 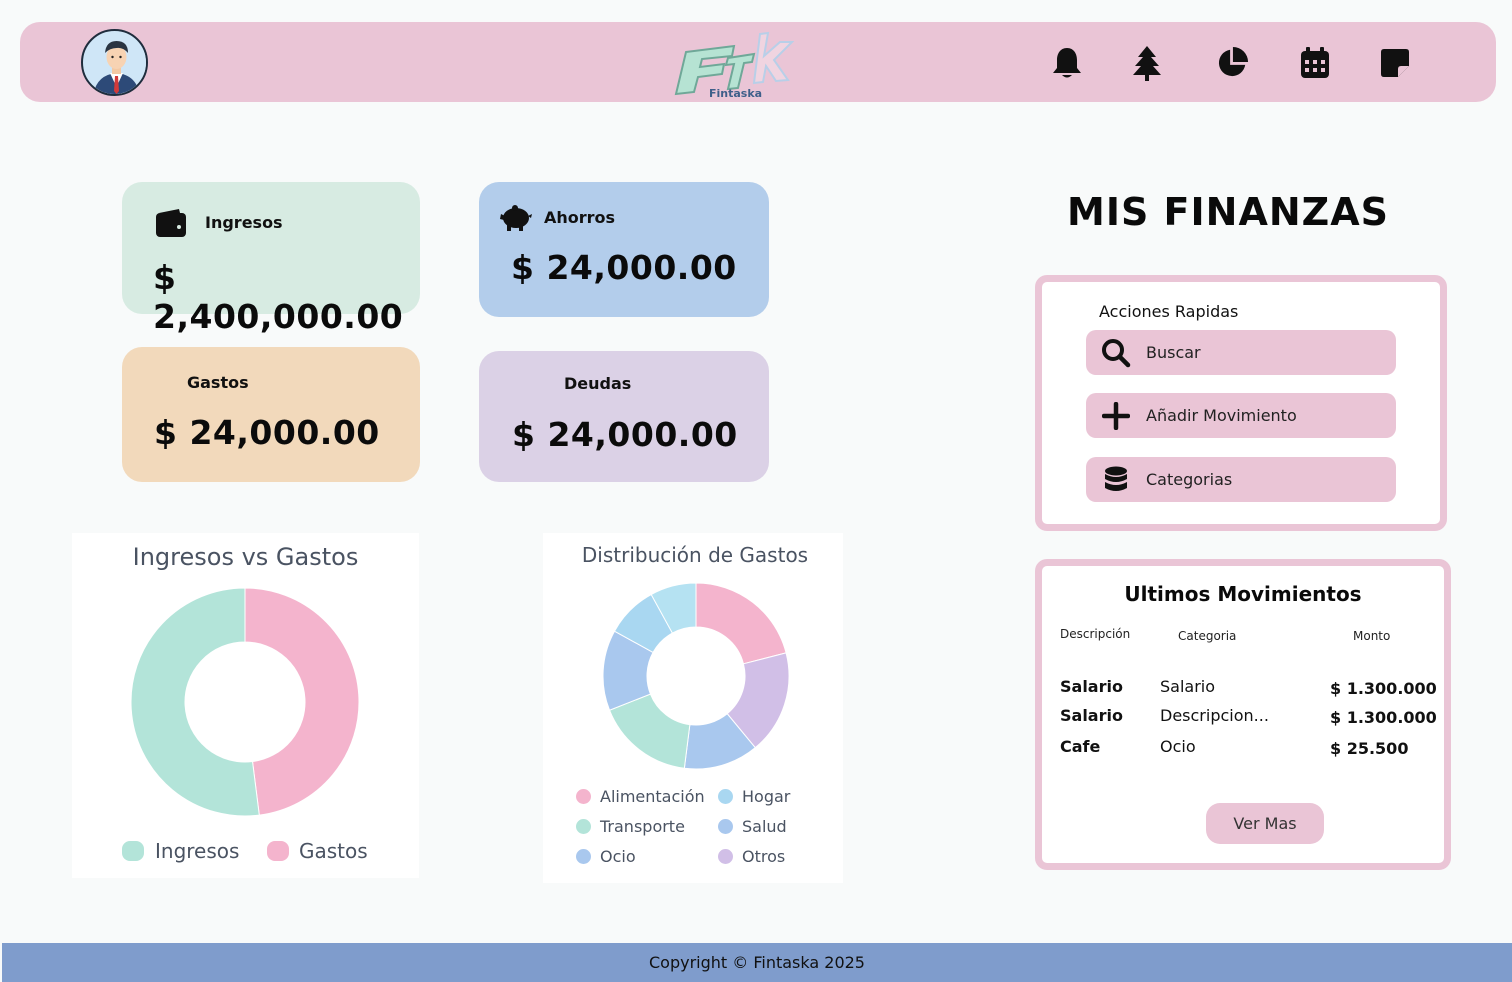 I want to click on card-gastos: Gastos $ 24,000.00, so click(x=271, y=414).